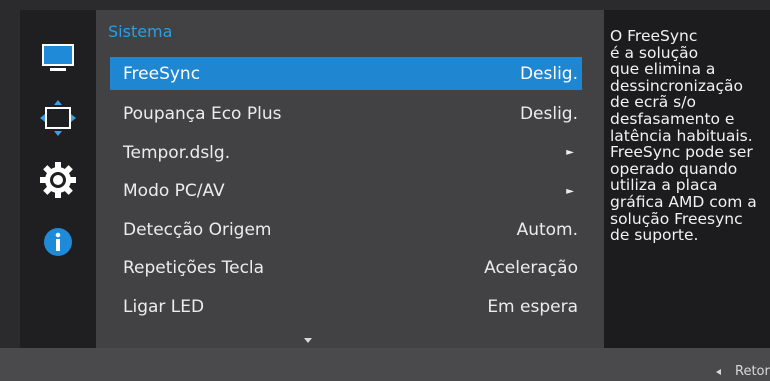 This screenshot has height=381, width=770. Describe the element at coordinates (532, 306) in the screenshot. I see `menu-item-value: Em espera` at that location.